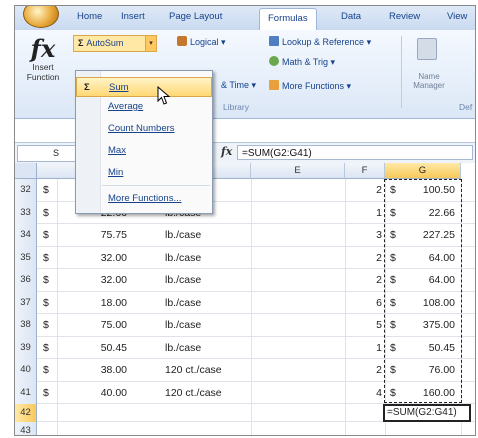  I want to click on row-header-43: 43, so click(26, 428).